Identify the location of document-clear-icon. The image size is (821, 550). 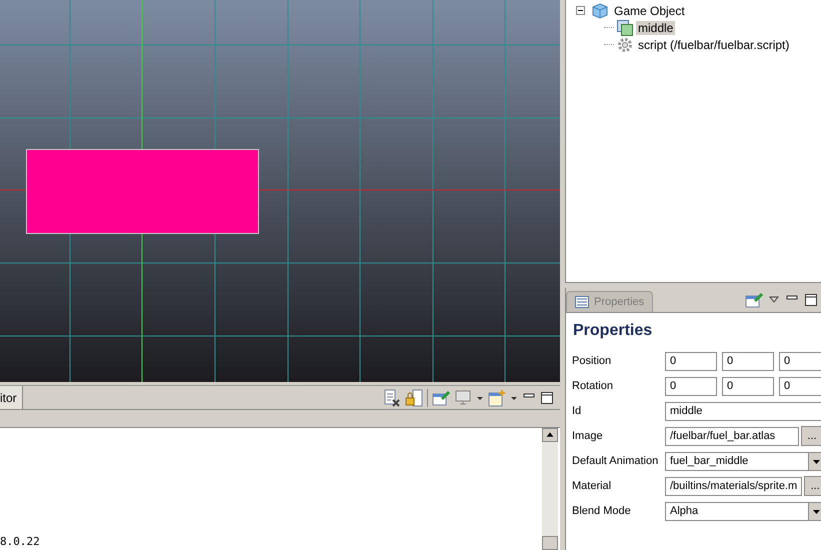
(392, 397).